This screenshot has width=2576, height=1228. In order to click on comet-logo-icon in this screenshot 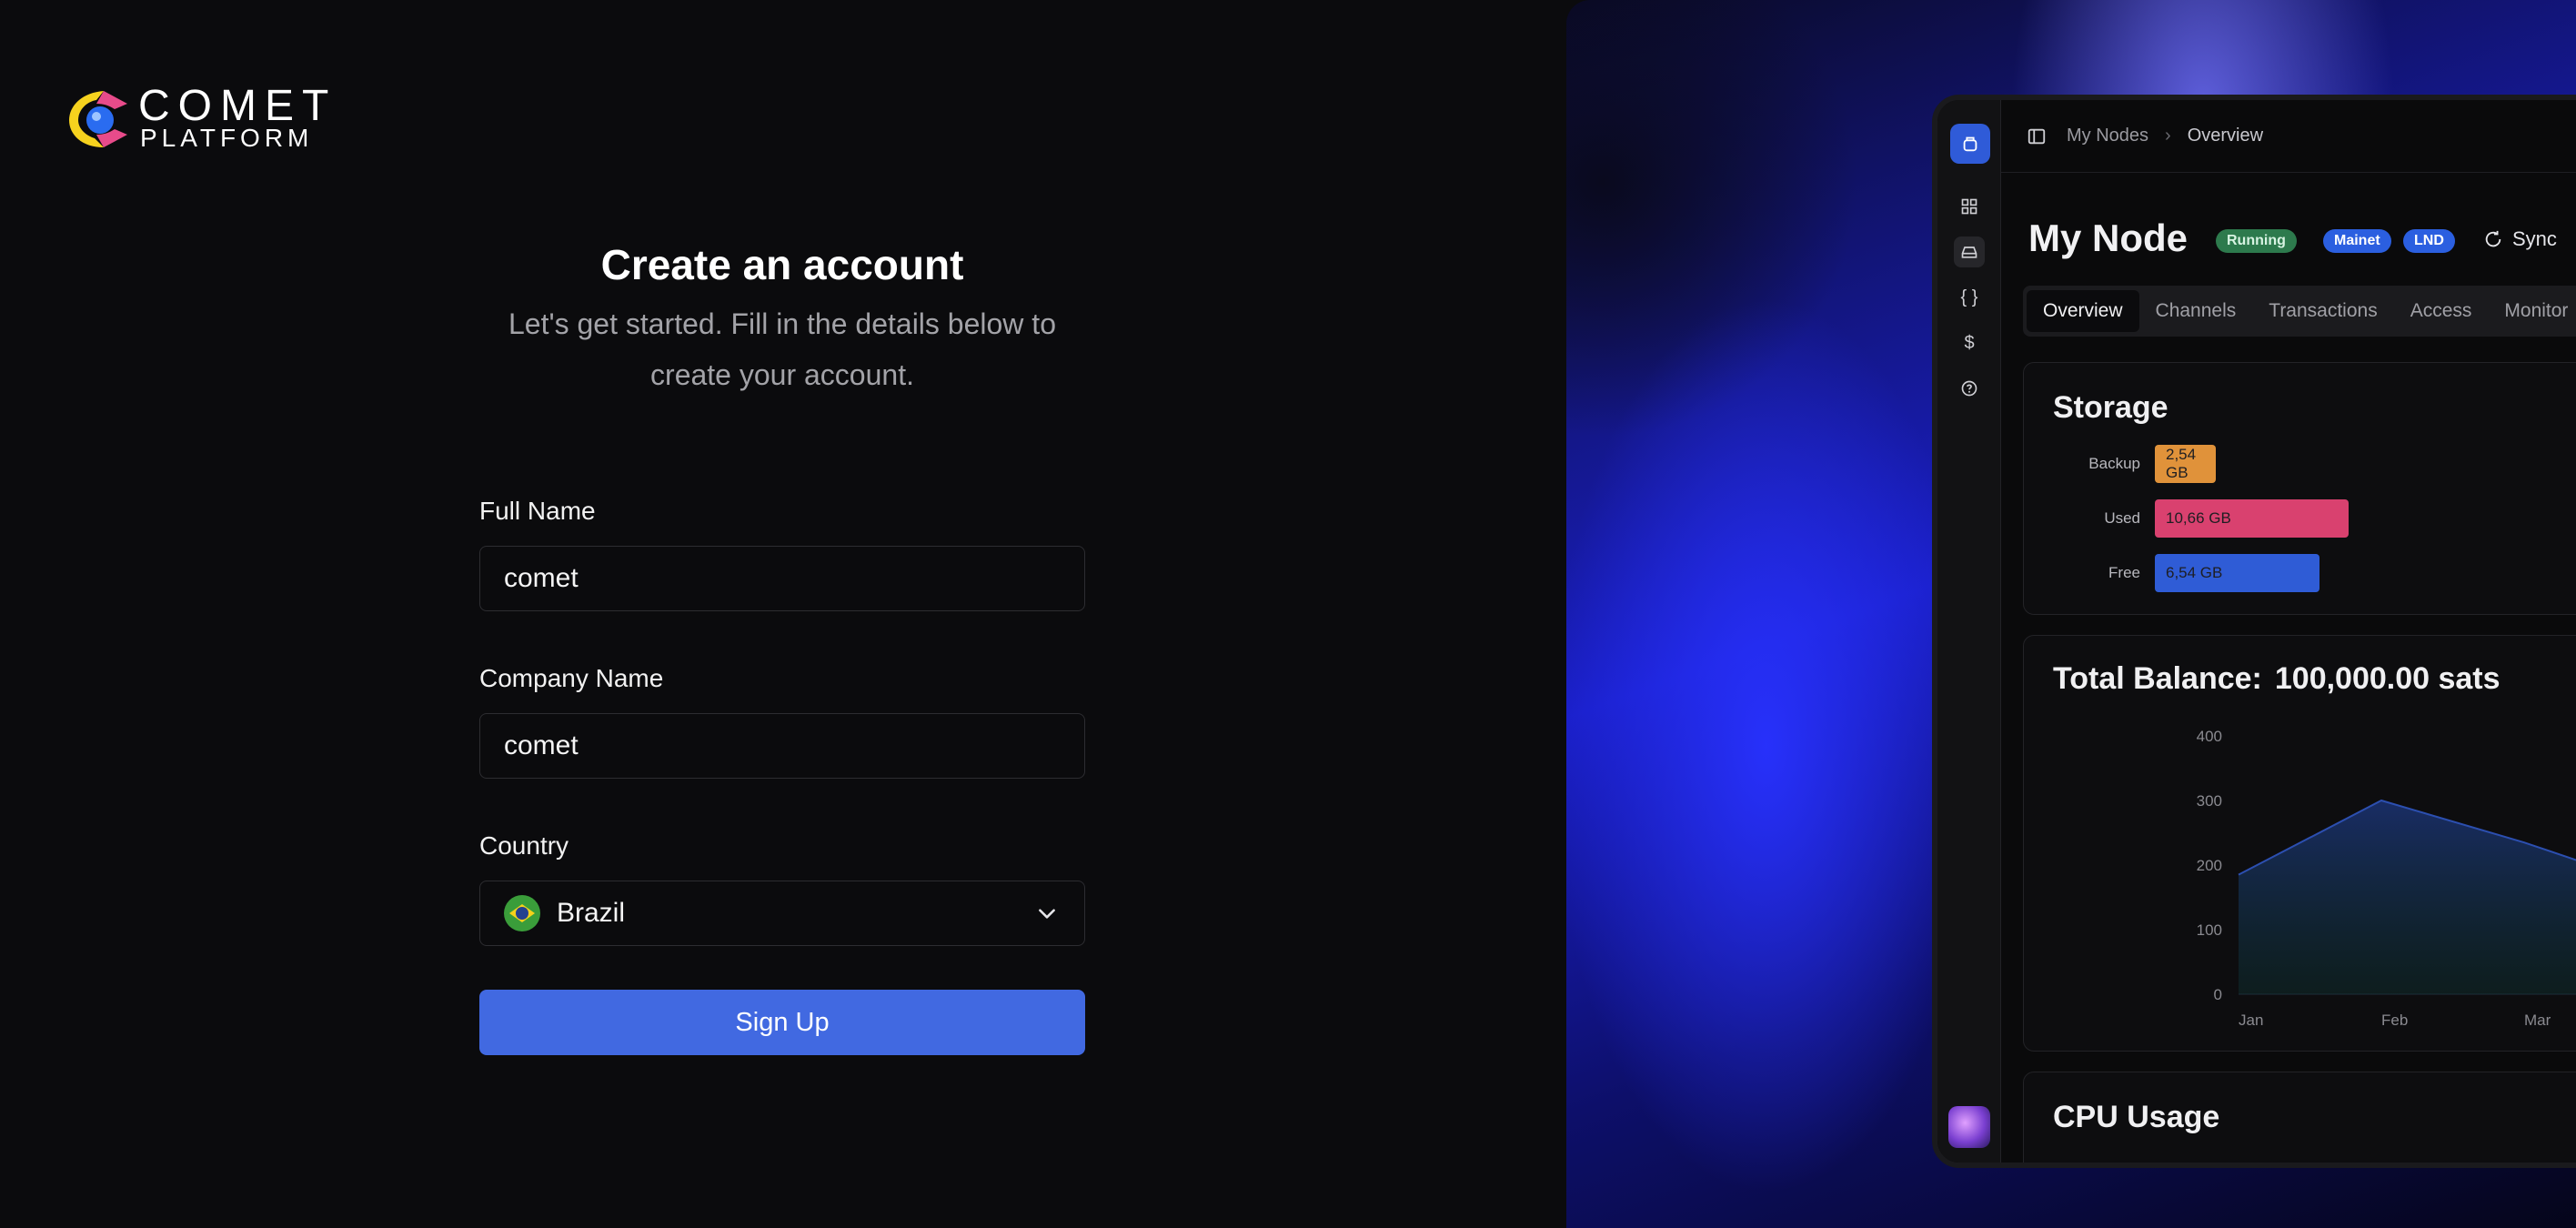, I will do `click(98, 119)`.